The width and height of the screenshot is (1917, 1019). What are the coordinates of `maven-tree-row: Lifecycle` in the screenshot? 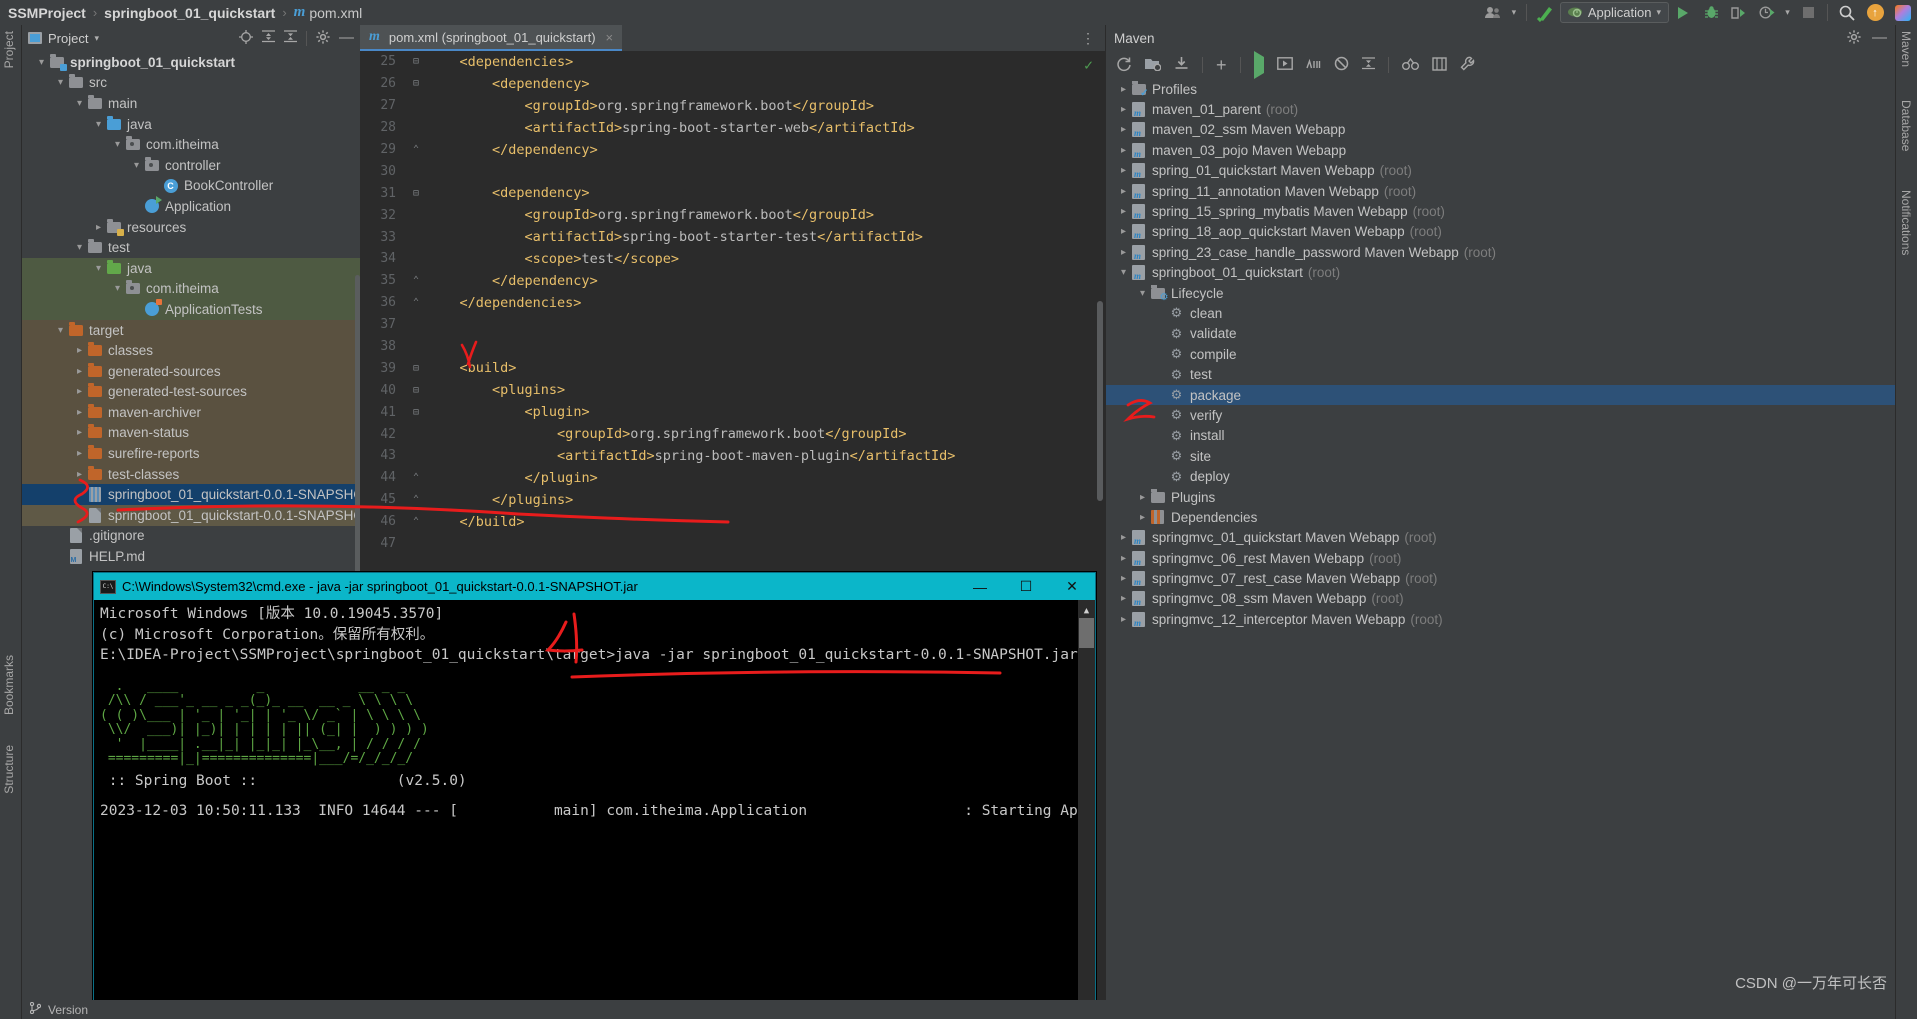 It's located at (1500, 293).